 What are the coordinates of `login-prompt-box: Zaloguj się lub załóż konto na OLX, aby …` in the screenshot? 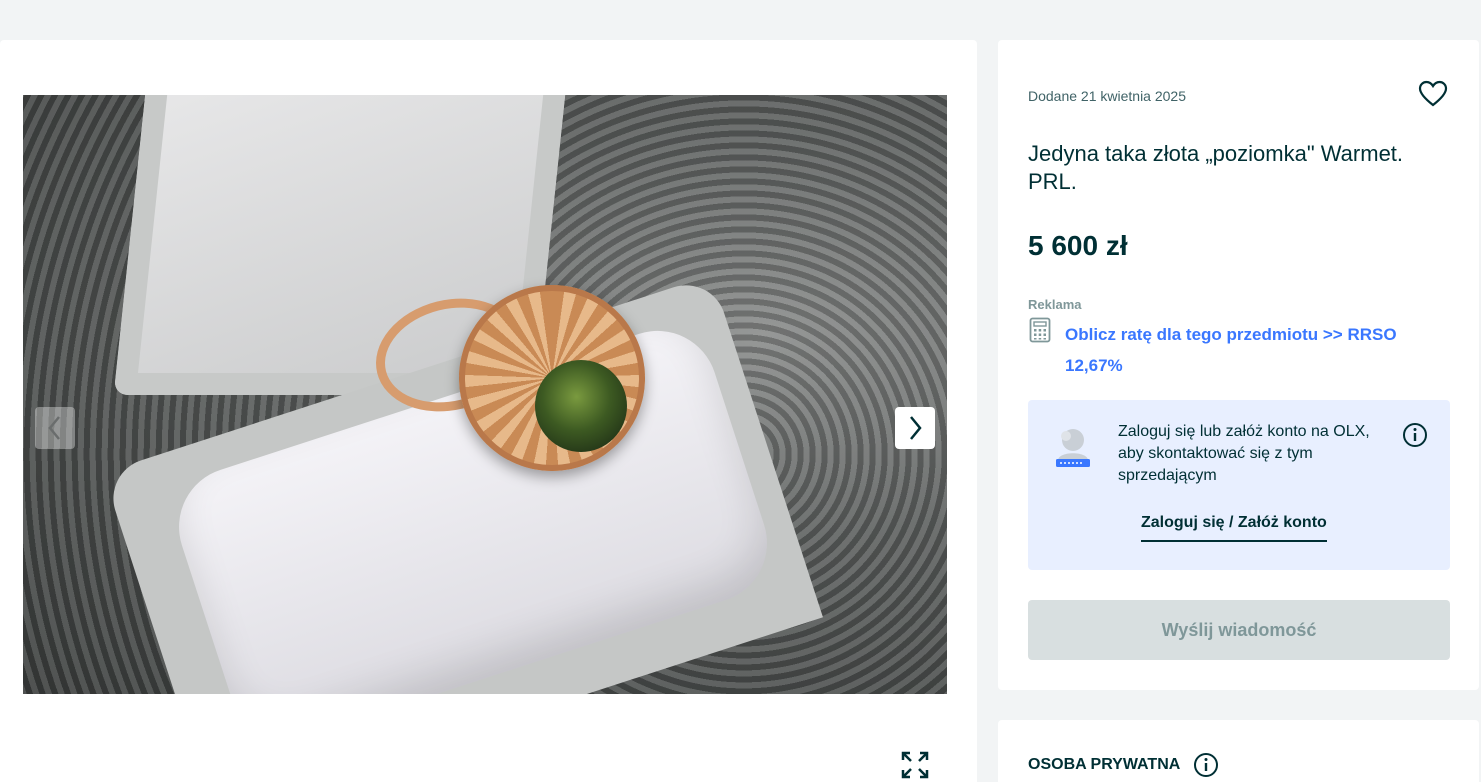 It's located at (1239, 485).